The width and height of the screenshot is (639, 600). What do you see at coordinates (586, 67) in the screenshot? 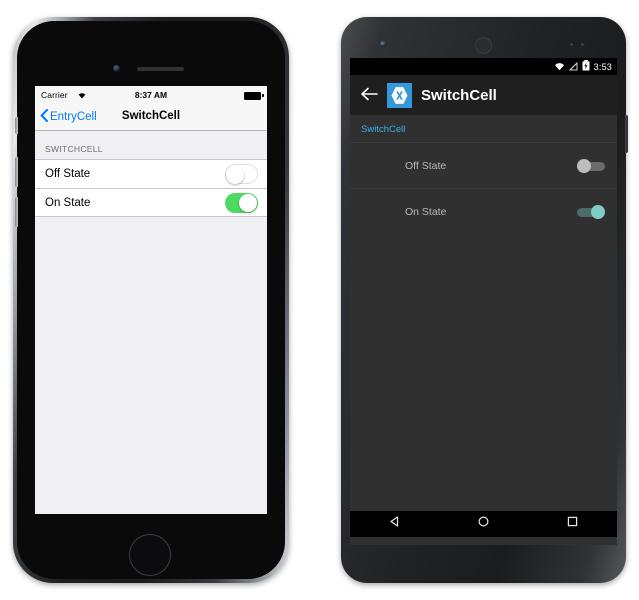
I see `battery-charging-icon` at bounding box center [586, 67].